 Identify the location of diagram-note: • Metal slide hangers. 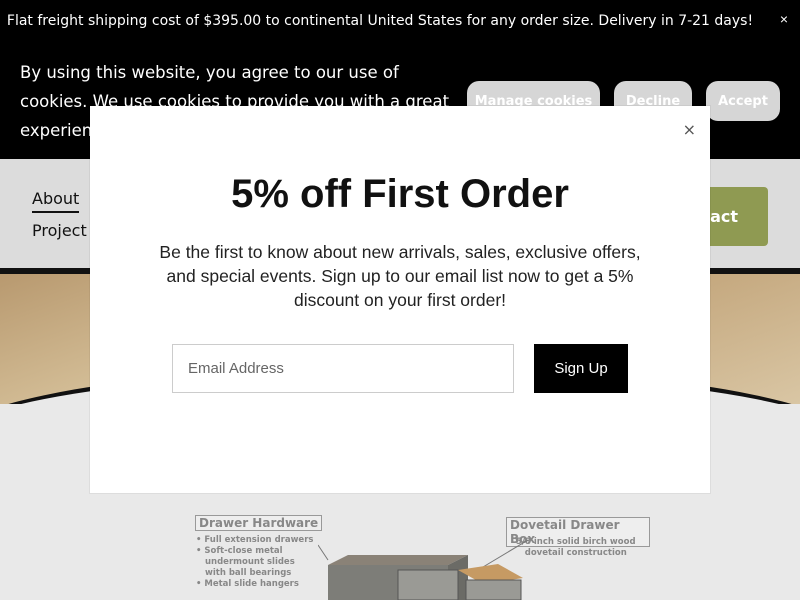
(247, 584).